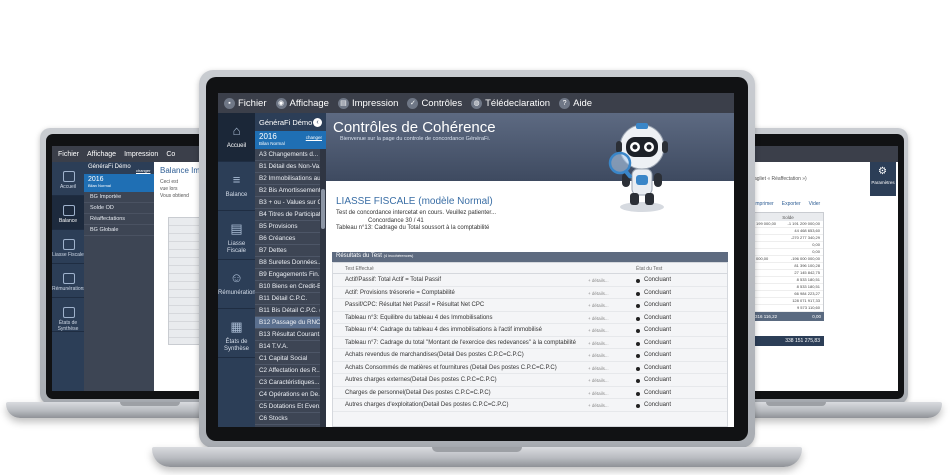  Describe the element at coordinates (510, 103) in the screenshot. I see `menu-teledeclaration: ◍ Télédeclaration` at that location.